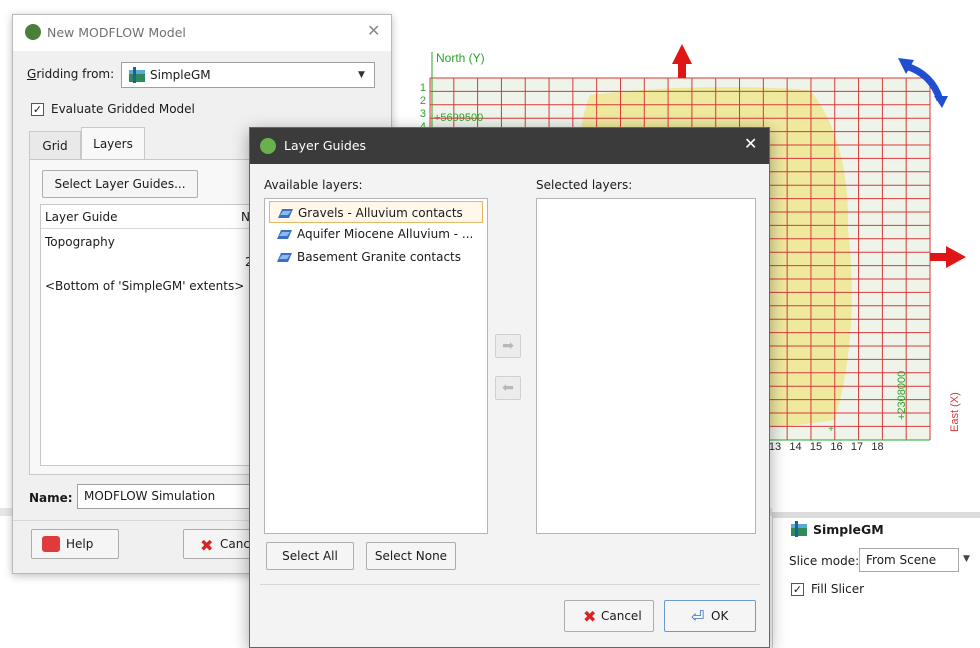  Describe the element at coordinates (816, 447) in the screenshot. I see `grid-column-number: 15` at that location.